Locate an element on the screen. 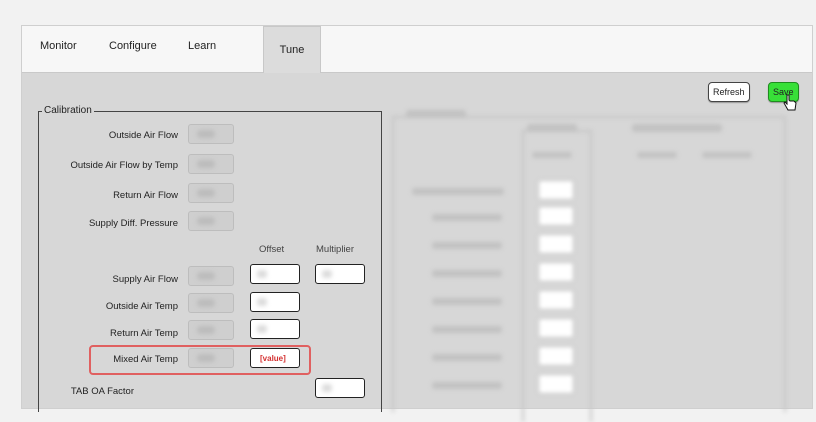  return-air-temp-value is located at coordinates (211, 330).